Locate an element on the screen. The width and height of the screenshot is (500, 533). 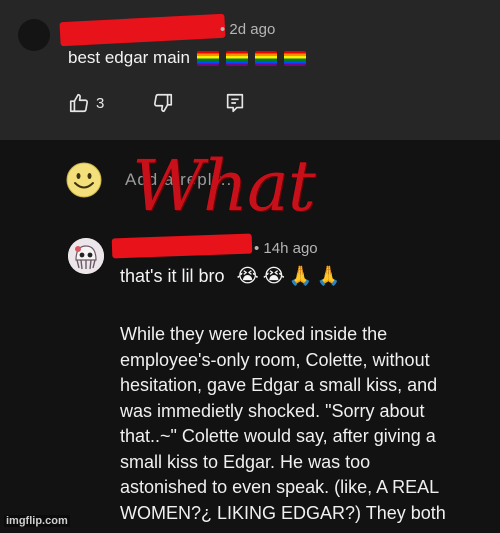
overlay-caption: What is located at coordinates (224, 186).